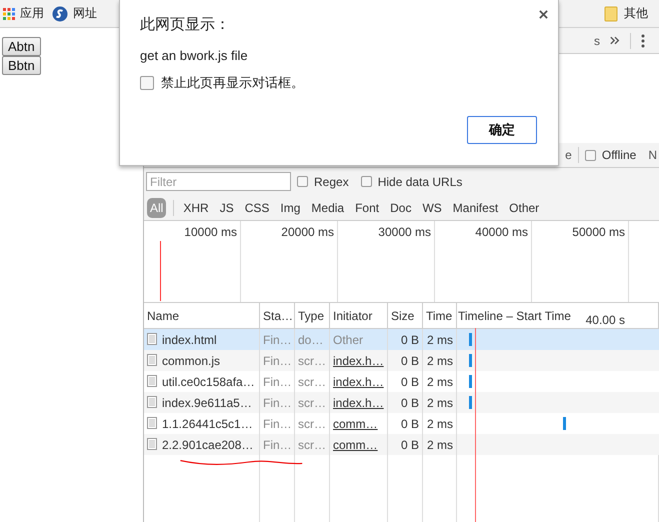  What do you see at coordinates (232, 83) in the screenshot?
I see `suppress-label: 禁止此页再显示对话框。` at bounding box center [232, 83].